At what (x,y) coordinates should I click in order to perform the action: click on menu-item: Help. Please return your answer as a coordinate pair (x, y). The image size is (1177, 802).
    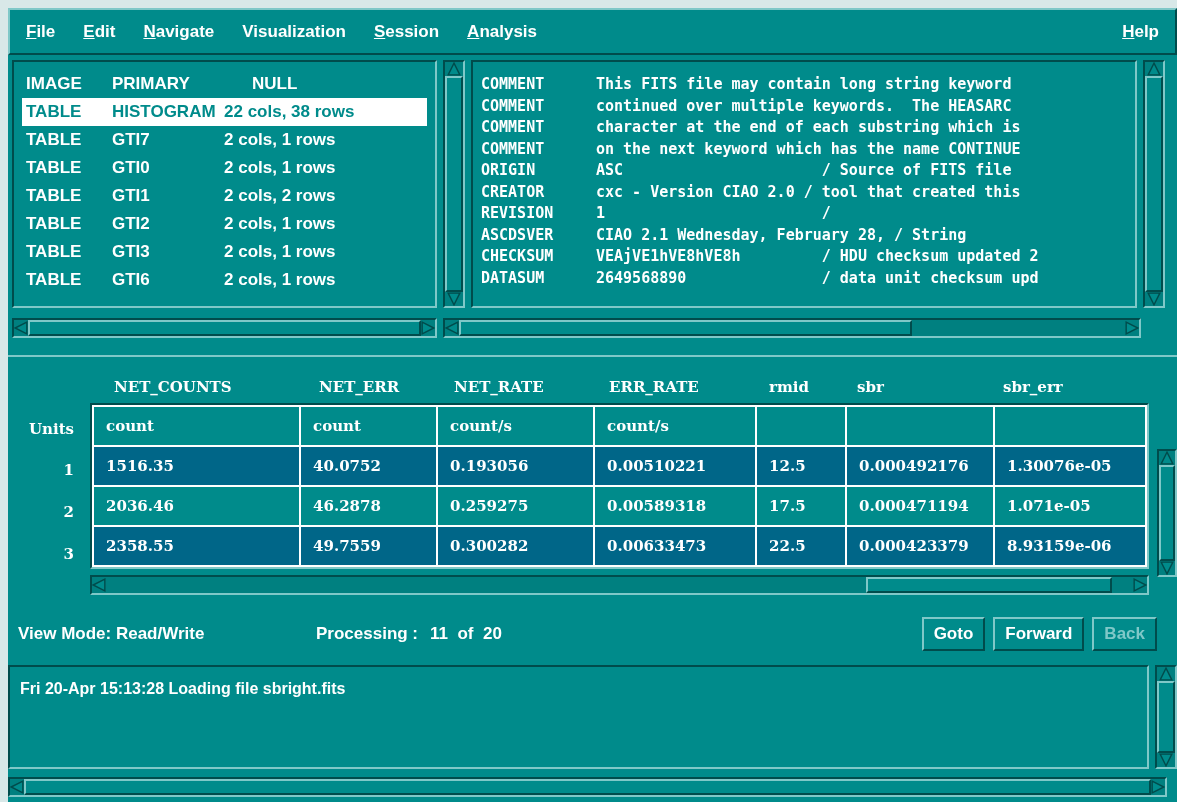
    Looking at the image, I should click on (1140, 31).